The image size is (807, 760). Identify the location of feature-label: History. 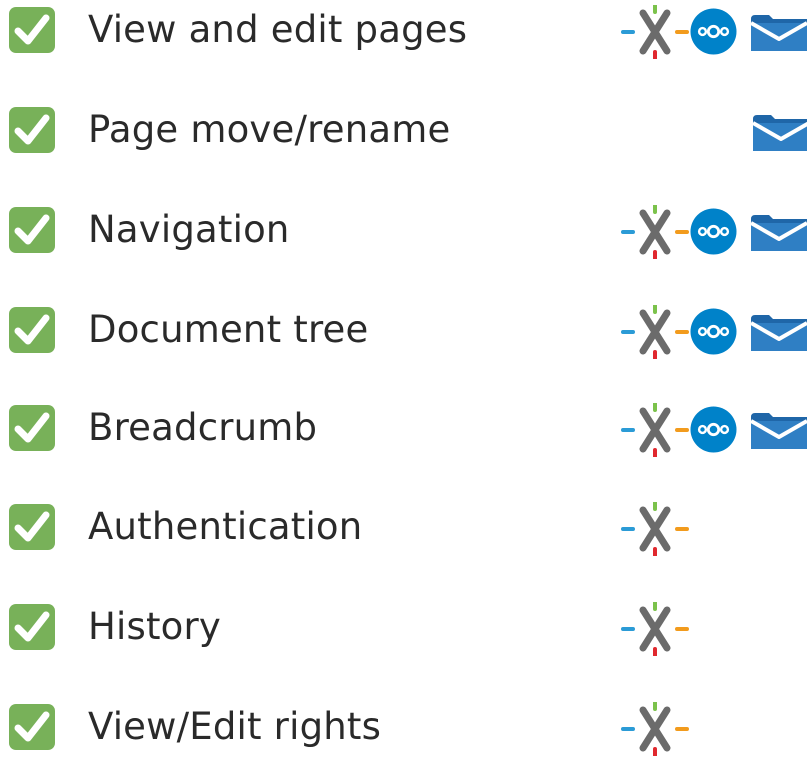
(155, 626).